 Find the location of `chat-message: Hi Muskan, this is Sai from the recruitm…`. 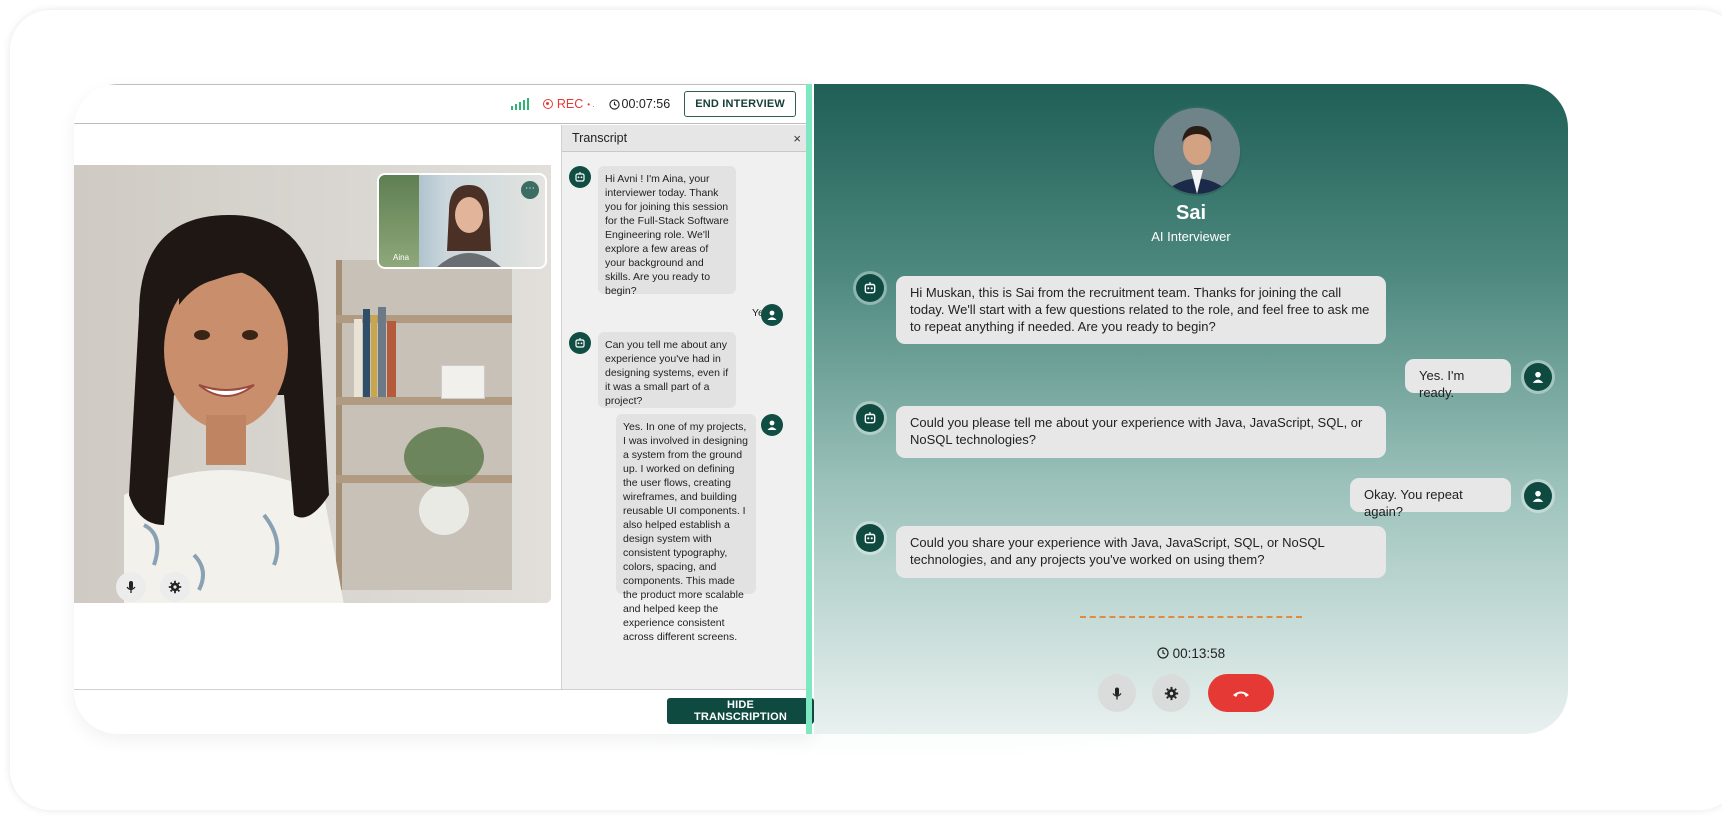

chat-message: Hi Muskan, this is Sai from the recruitm… is located at coordinates (1141, 310).